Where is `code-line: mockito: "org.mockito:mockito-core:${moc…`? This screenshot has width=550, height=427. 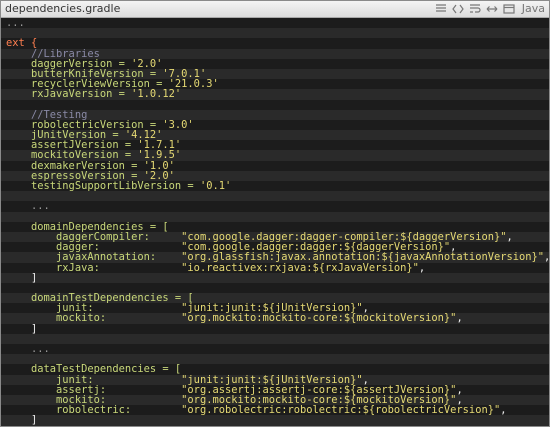
code-line: mockito: "org.mockito:mockito-core:${moc… is located at coordinates (275, 318).